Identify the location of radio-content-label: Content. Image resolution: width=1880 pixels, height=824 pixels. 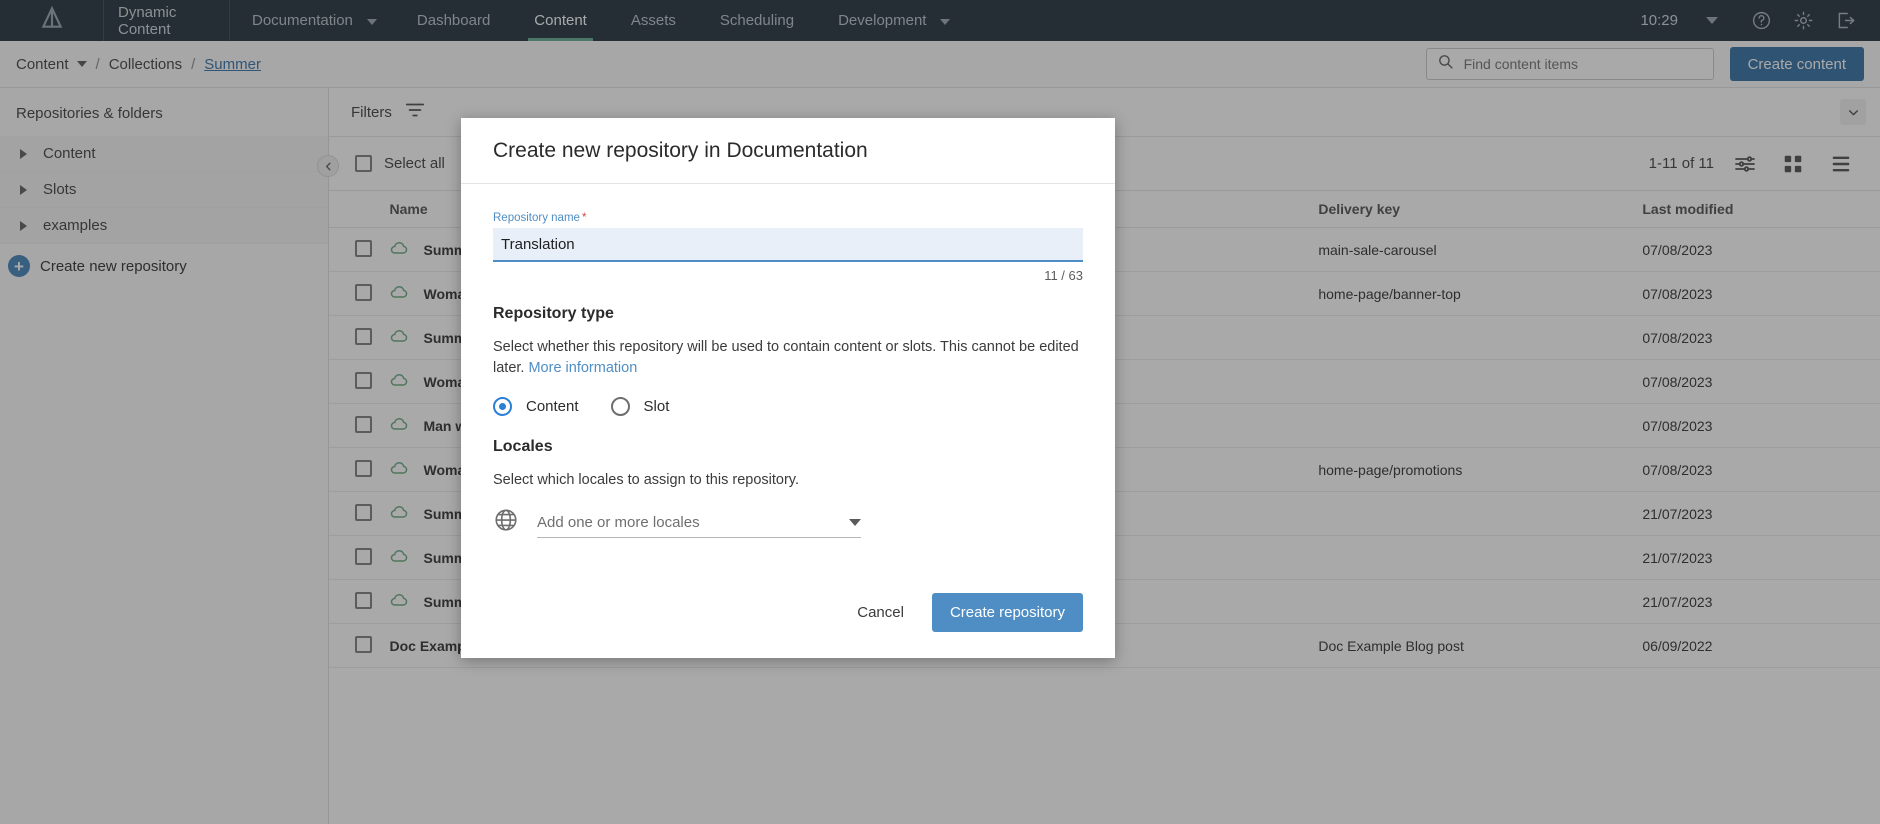
(552, 407).